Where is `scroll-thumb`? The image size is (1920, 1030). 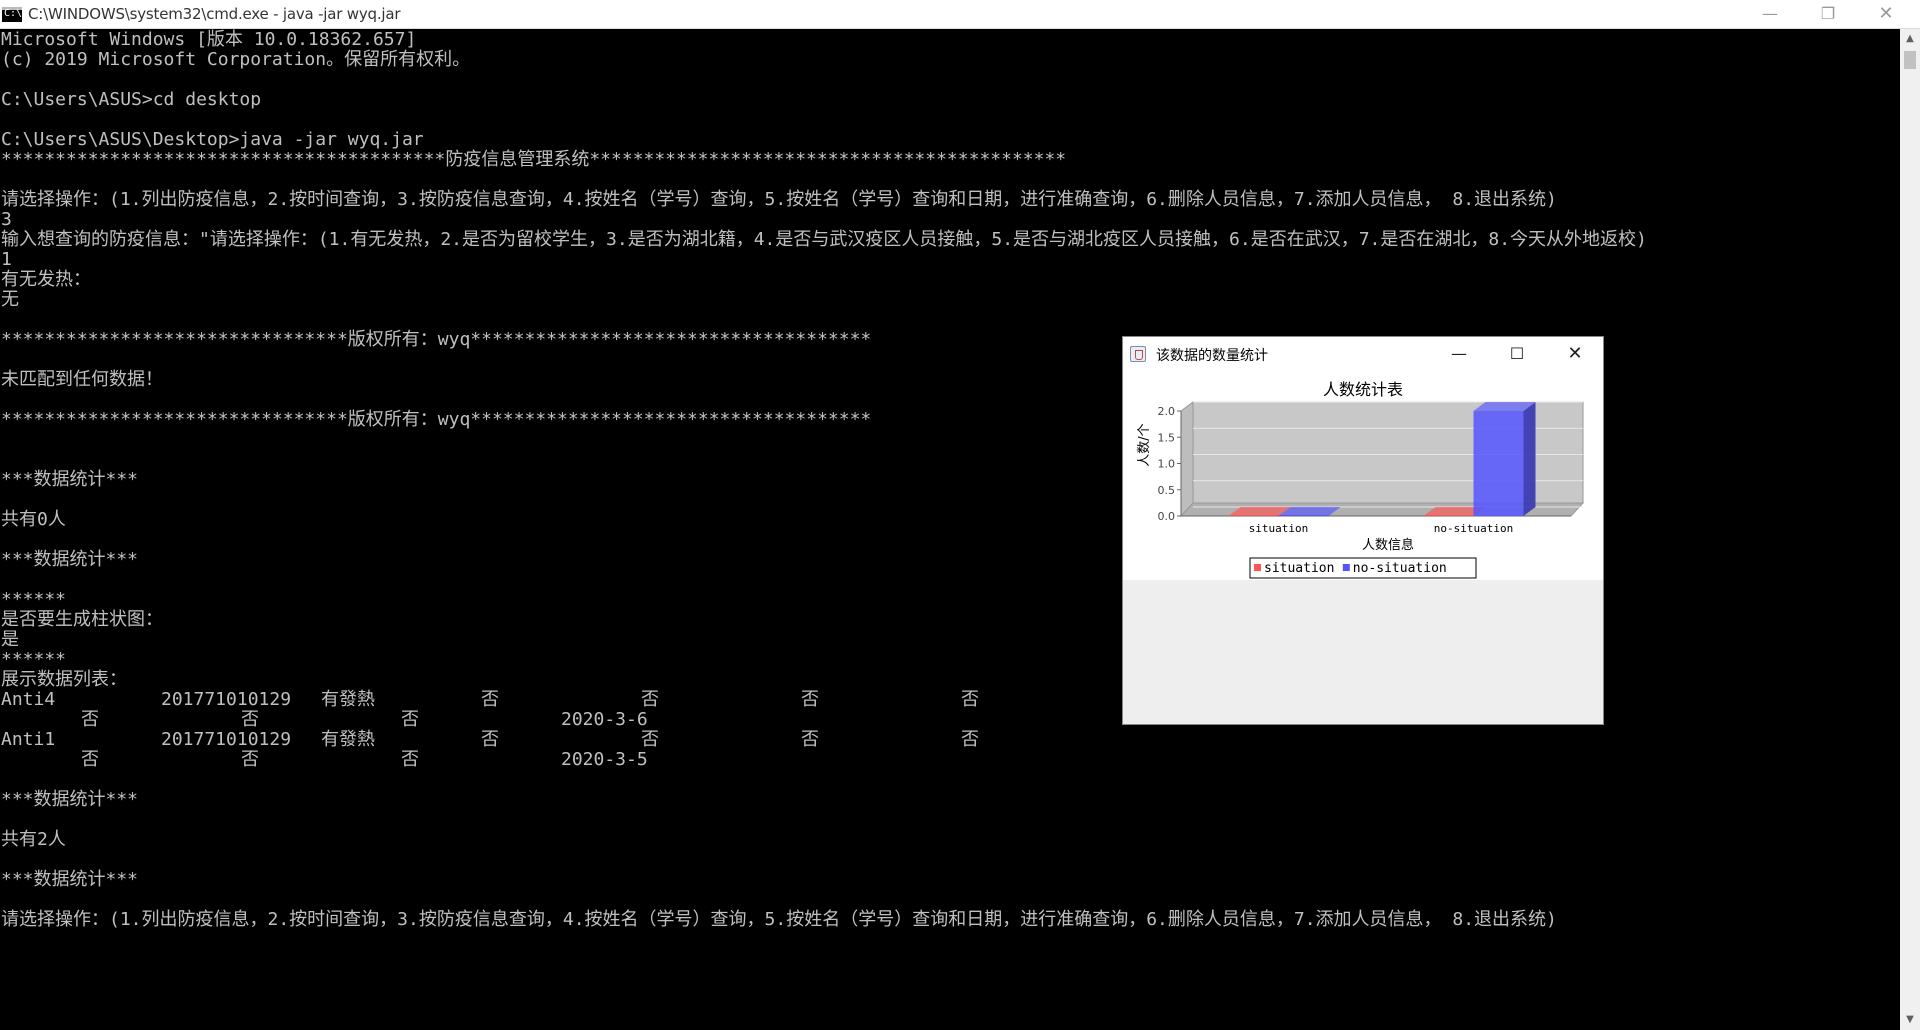
scroll-thumb is located at coordinates (1910, 60).